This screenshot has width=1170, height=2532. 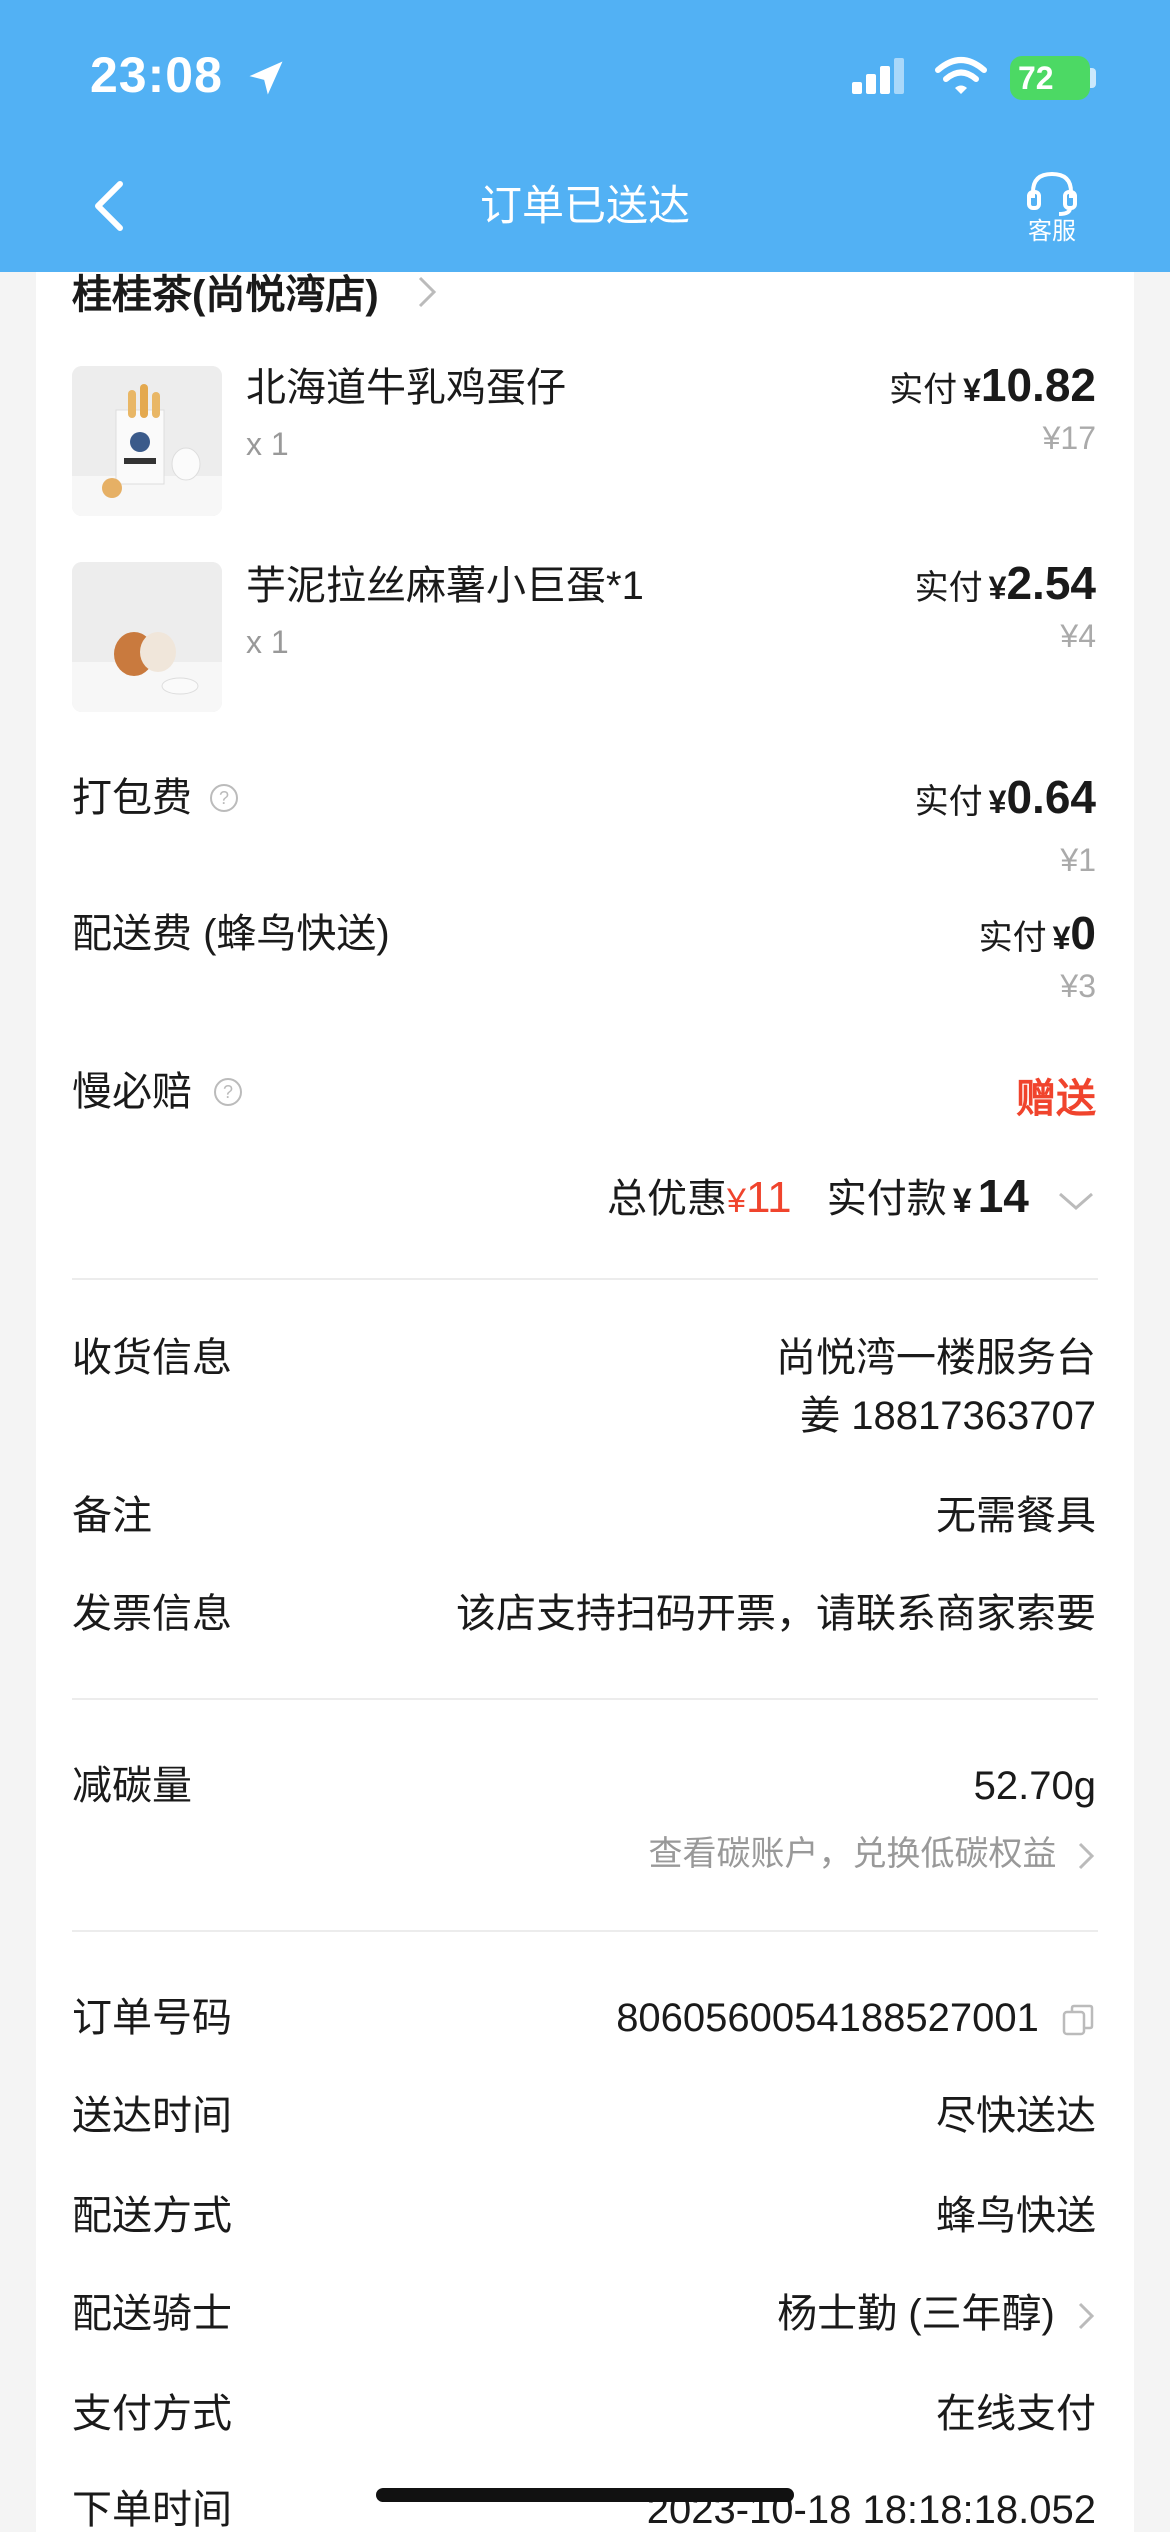 I want to click on discount-amount: 11, so click(x=768, y=1197).